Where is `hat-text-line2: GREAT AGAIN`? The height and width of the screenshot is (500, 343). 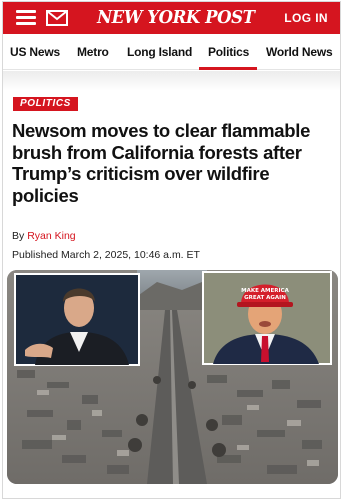
hat-text-line2: GREAT AGAIN is located at coordinates (265, 298).